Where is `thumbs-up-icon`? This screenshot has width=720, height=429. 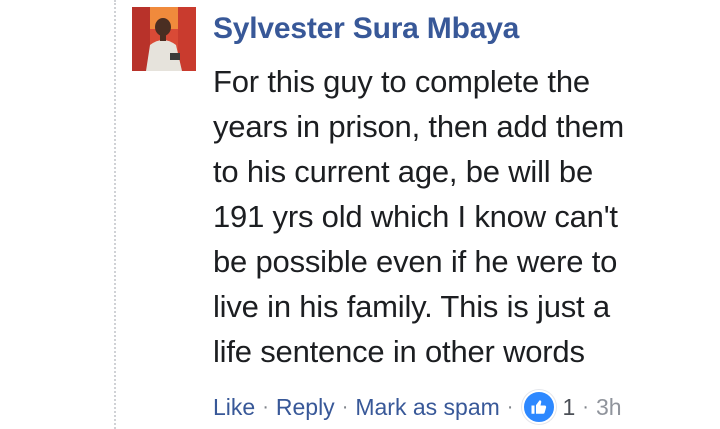
thumbs-up-icon is located at coordinates (539, 407).